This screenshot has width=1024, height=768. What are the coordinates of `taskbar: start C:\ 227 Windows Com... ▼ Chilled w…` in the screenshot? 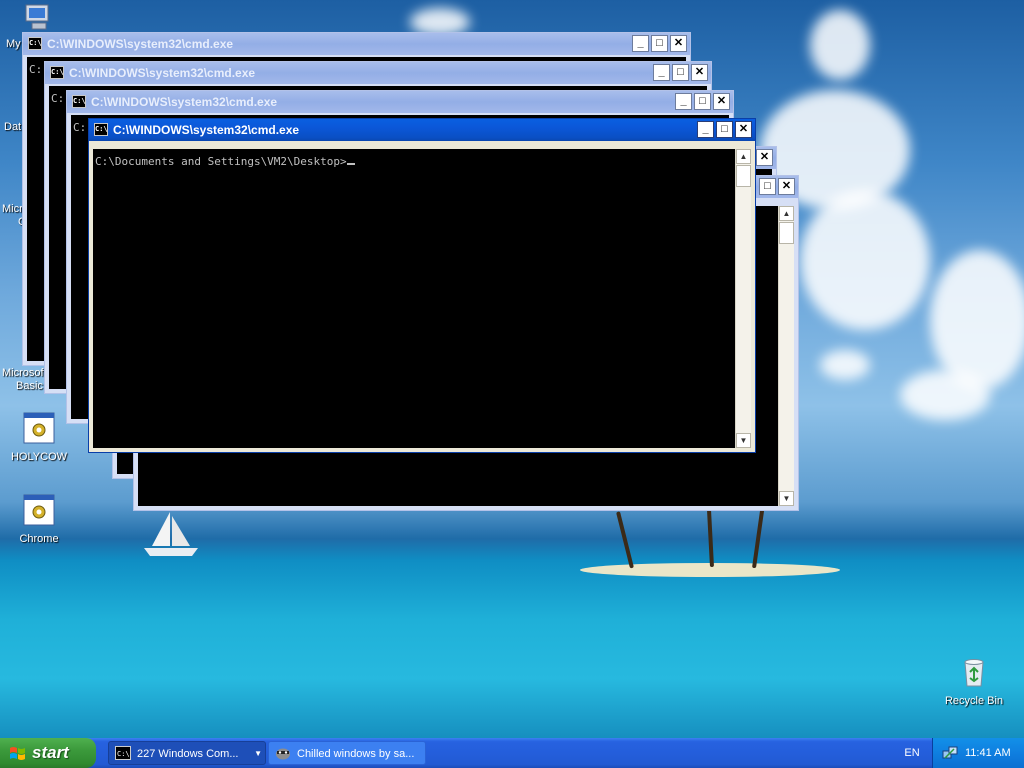 It's located at (512, 753).